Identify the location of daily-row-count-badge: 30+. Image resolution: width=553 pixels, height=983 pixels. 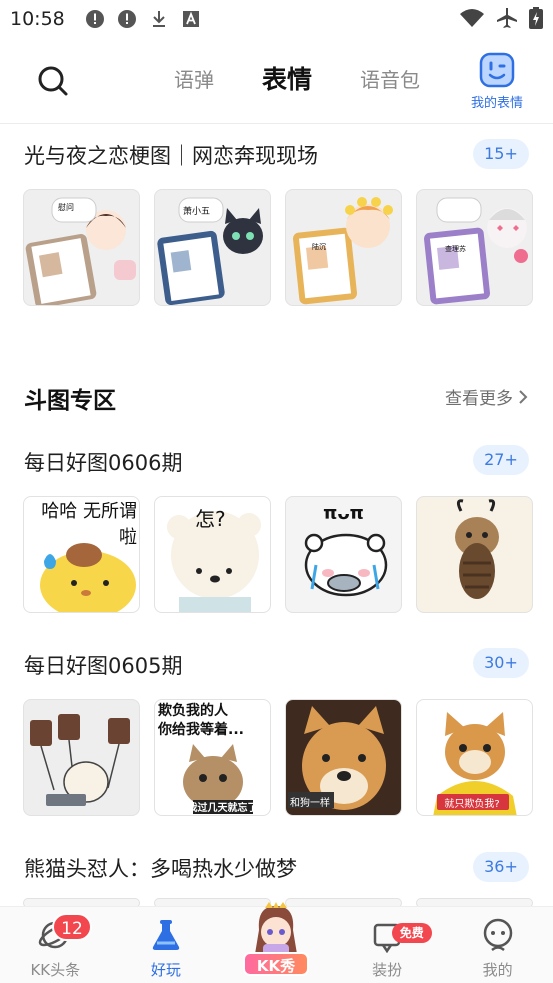
(501, 663).